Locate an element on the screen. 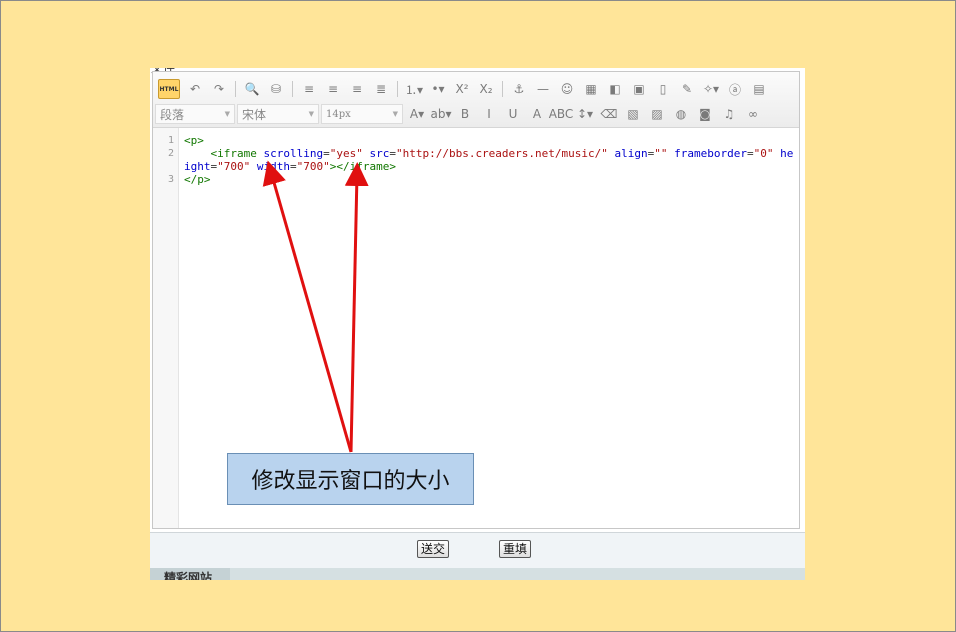  annotation-callout: 修改显示窗口的大小 is located at coordinates (350, 479).